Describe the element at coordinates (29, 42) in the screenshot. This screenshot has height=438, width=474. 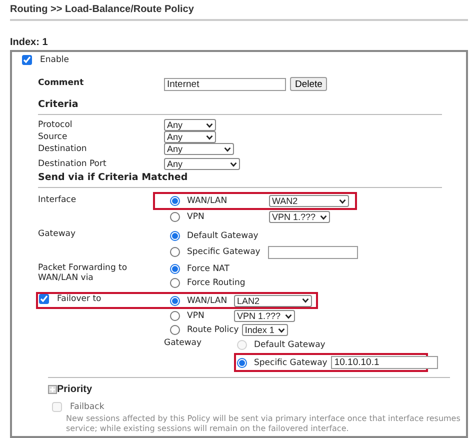
I see `index-label: Index: 1` at that location.